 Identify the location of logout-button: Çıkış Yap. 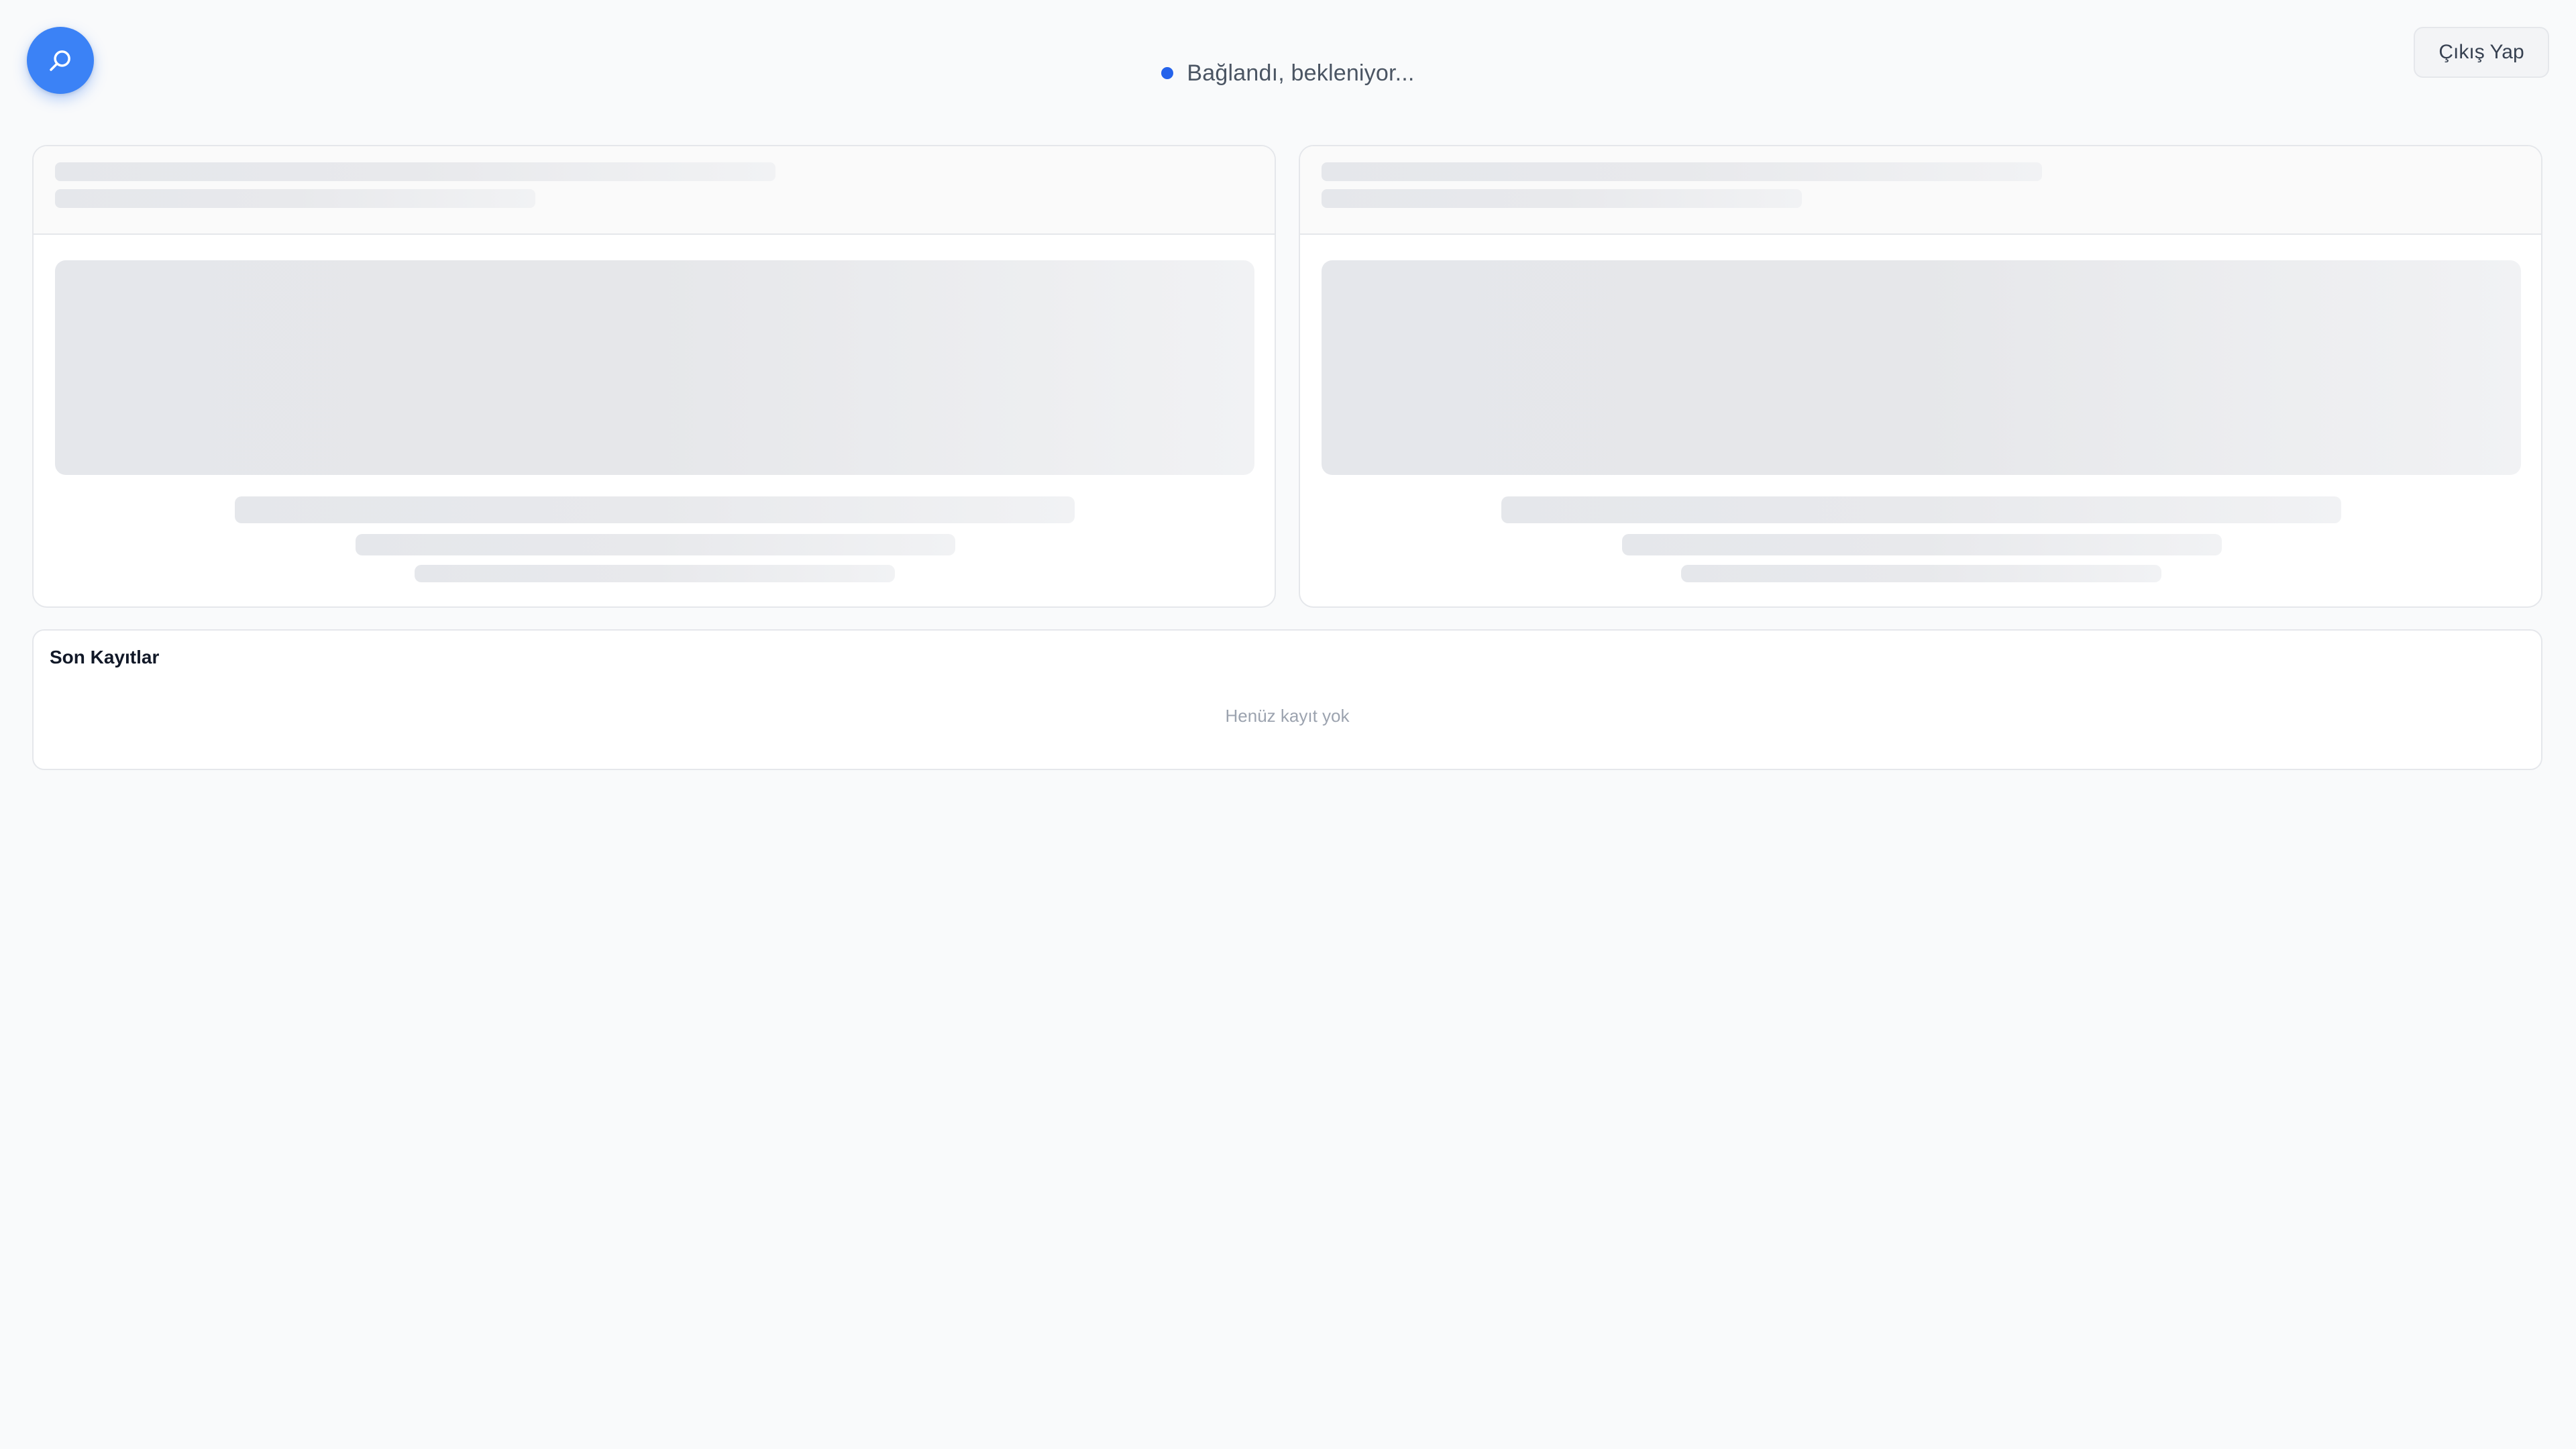
(2481, 52).